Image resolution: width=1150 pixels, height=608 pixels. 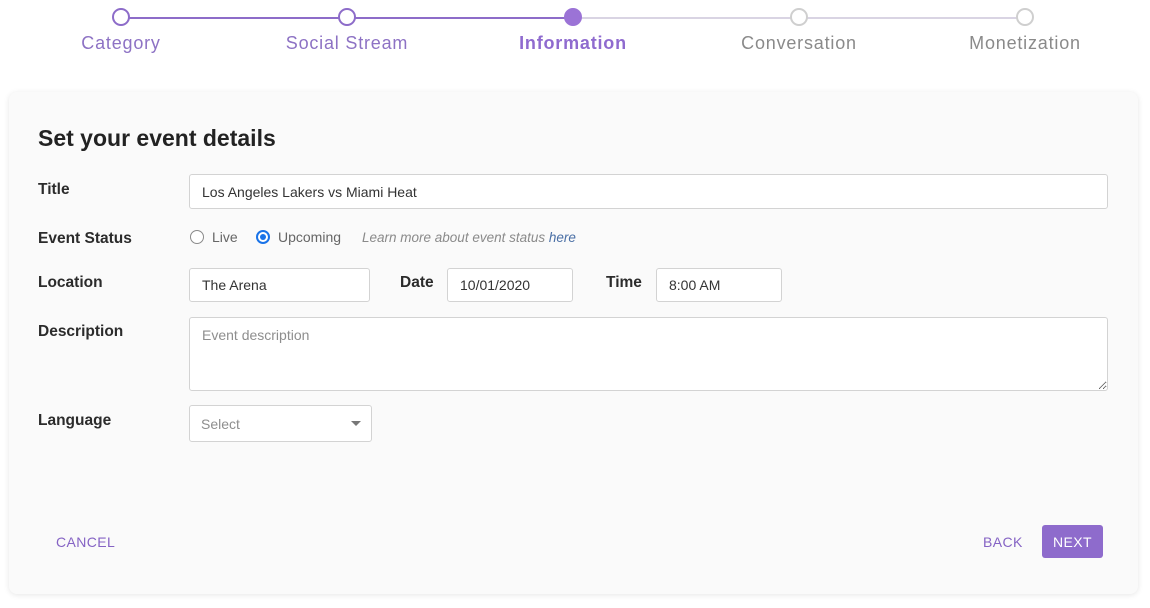 What do you see at coordinates (220, 424) in the screenshot?
I see `language-select-value: Select` at bounding box center [220, 424].